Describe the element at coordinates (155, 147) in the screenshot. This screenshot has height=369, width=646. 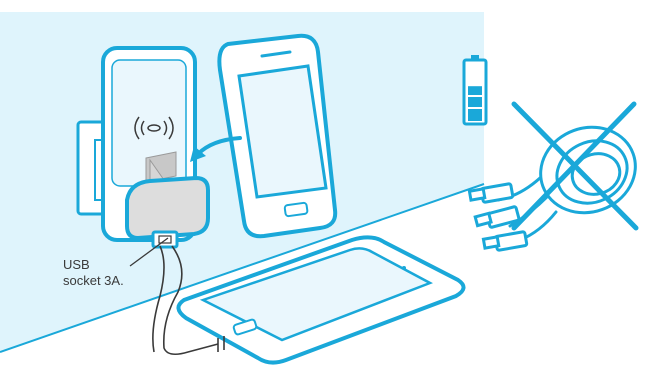
I see `wireless-charger` at that location.